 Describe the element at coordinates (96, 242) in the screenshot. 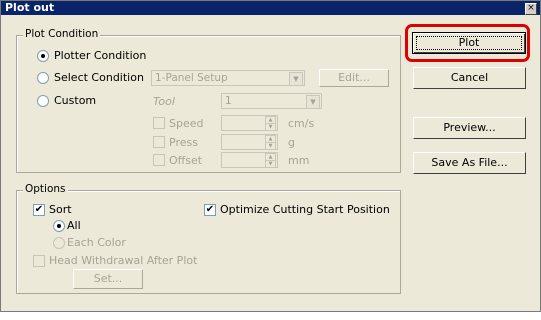

I see `each-color-label: Each Color` at that location.